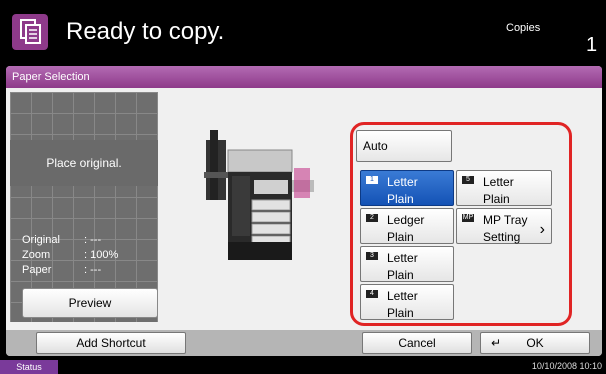  Describe the element at coordinates (417, 343) in the screenshot. I see `cancel-button: Cancel` at that location.